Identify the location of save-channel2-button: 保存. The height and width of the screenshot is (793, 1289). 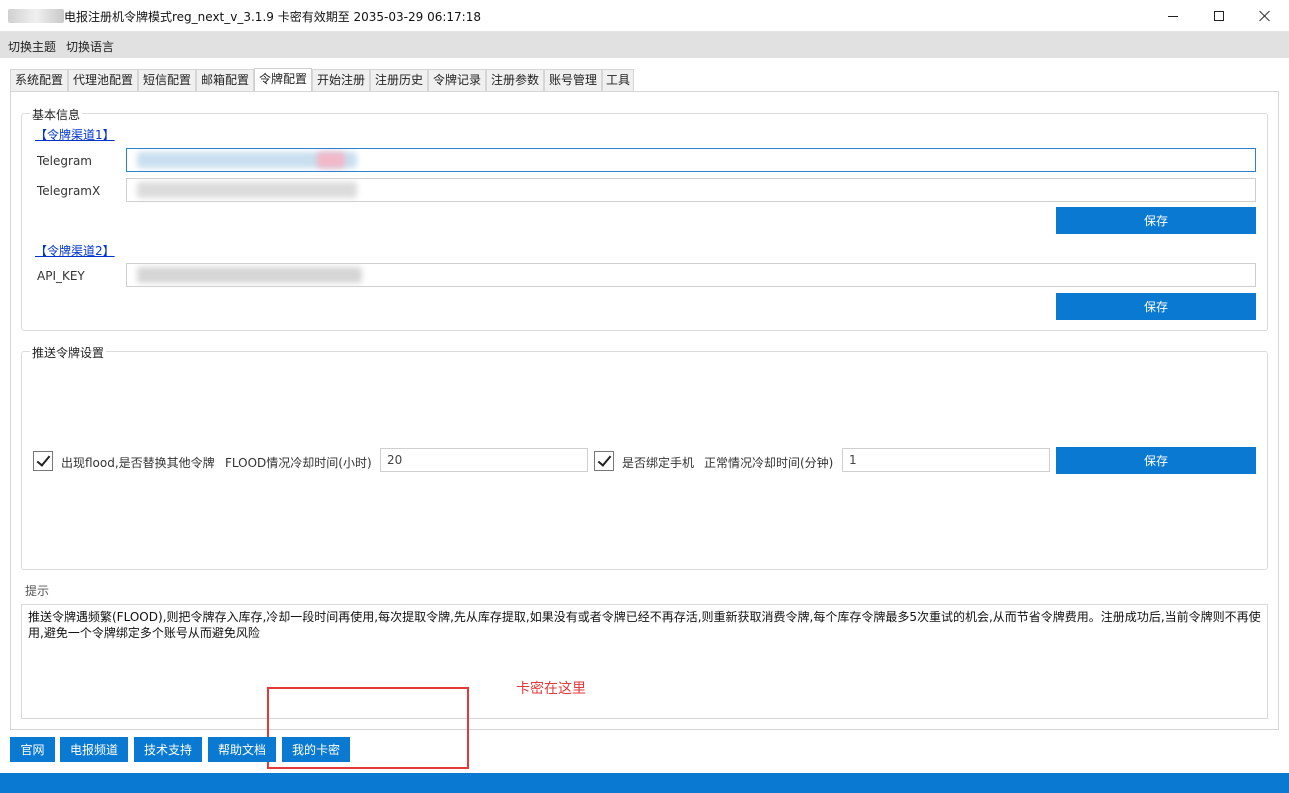
(1156, 306).